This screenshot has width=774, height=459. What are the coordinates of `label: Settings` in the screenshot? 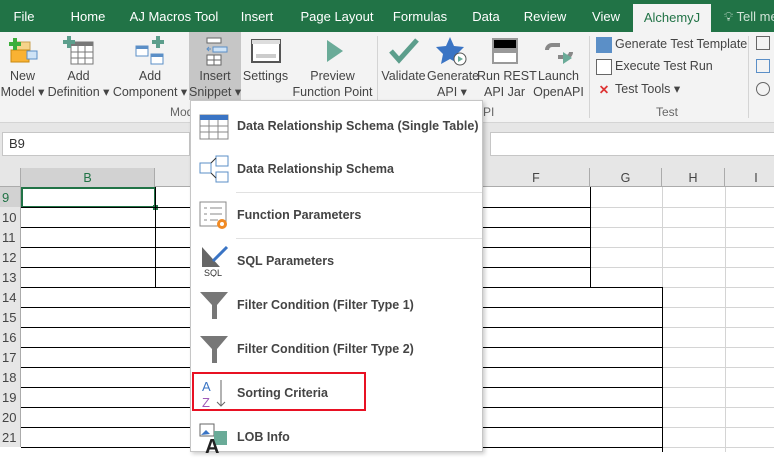 It's located at (265, 76).